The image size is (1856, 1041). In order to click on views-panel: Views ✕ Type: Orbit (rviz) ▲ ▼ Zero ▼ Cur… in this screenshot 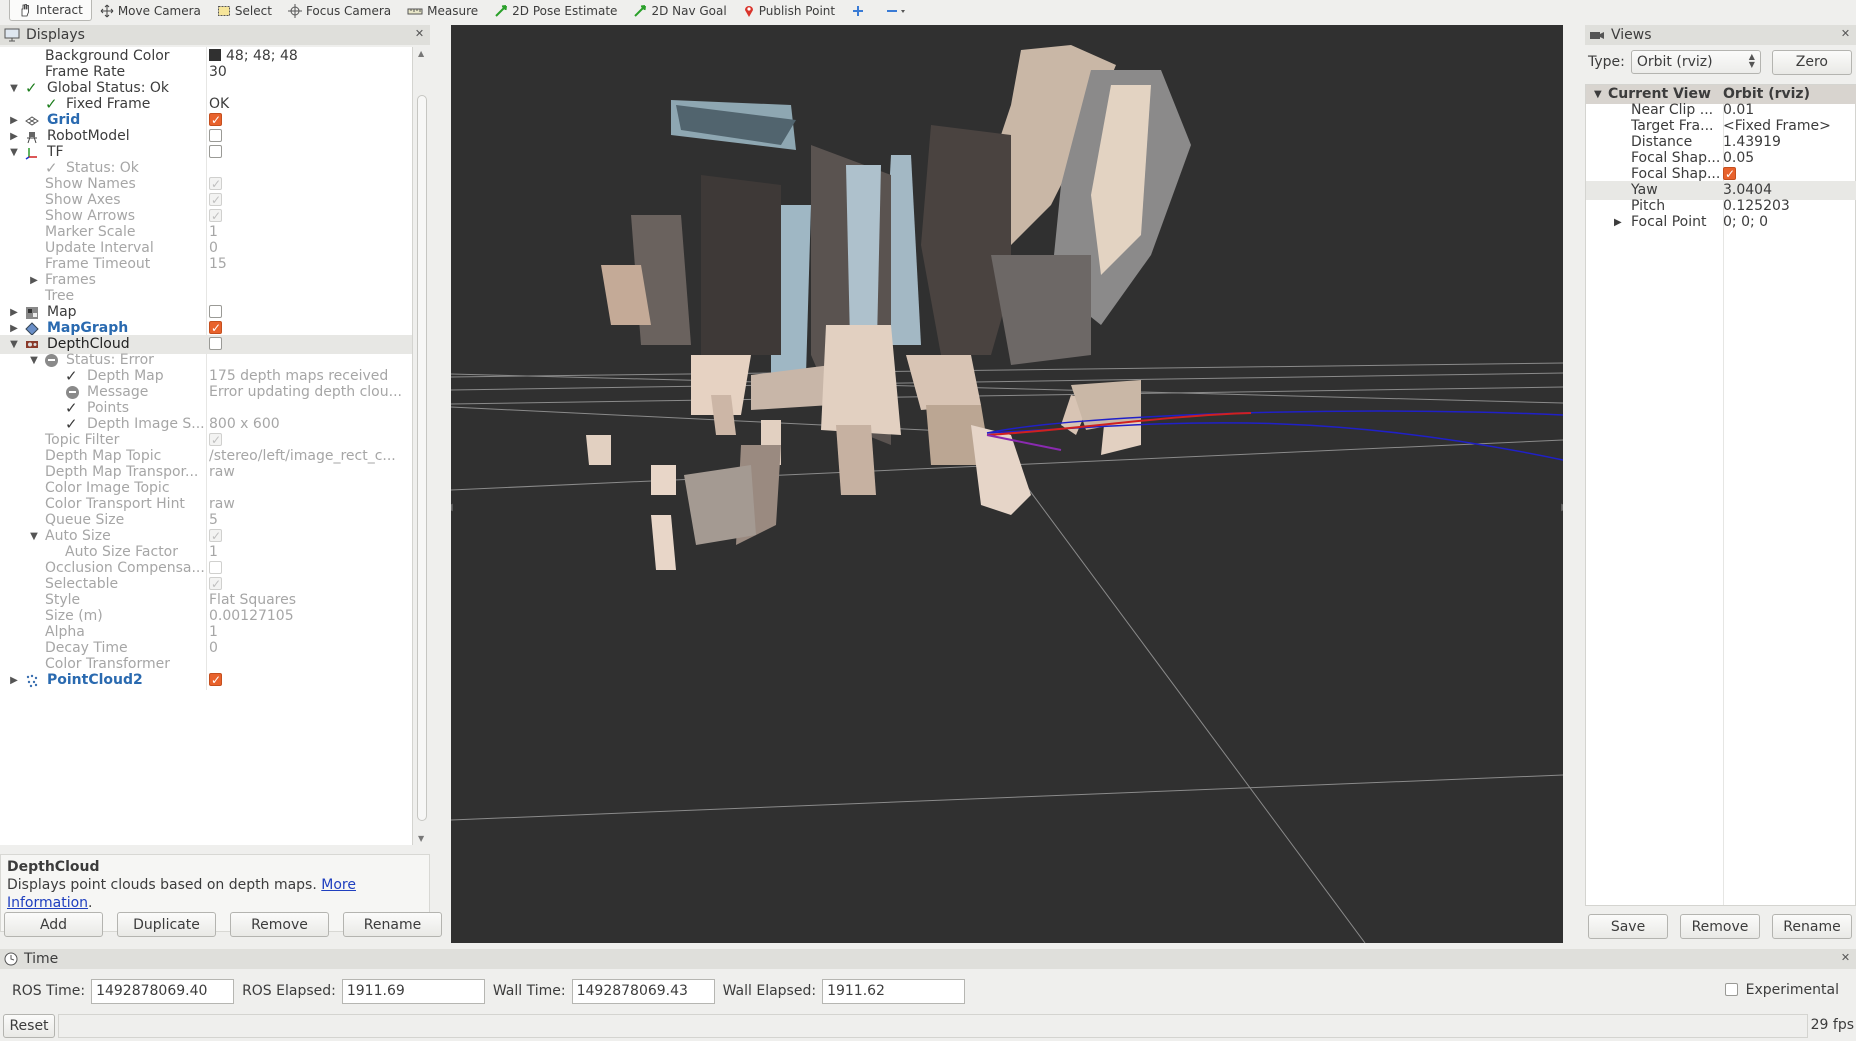, I will do `click(1720, 484)`.